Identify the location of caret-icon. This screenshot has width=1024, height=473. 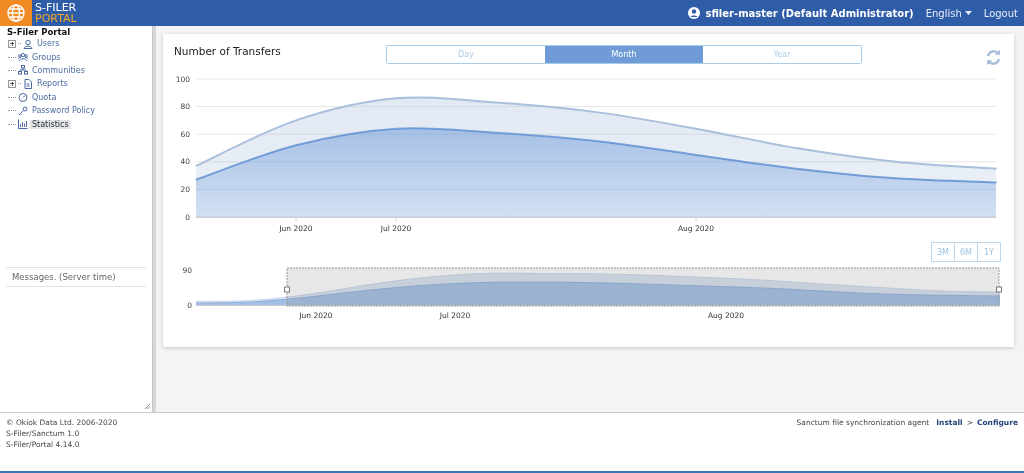
(968, 13).